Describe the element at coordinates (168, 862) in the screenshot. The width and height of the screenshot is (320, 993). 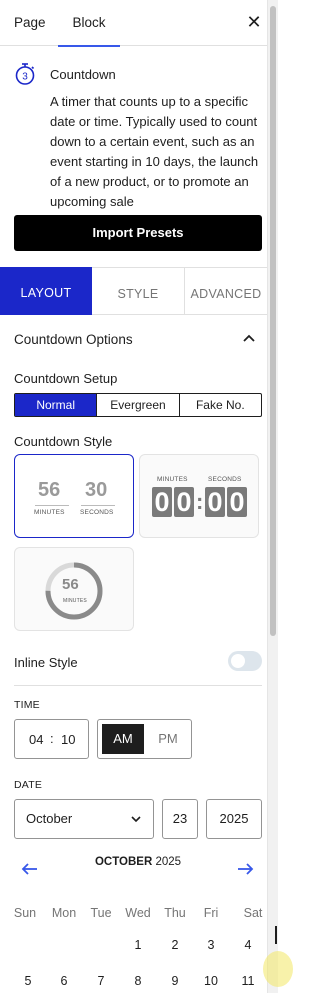
I see `calendar-year: 2025` at that location.